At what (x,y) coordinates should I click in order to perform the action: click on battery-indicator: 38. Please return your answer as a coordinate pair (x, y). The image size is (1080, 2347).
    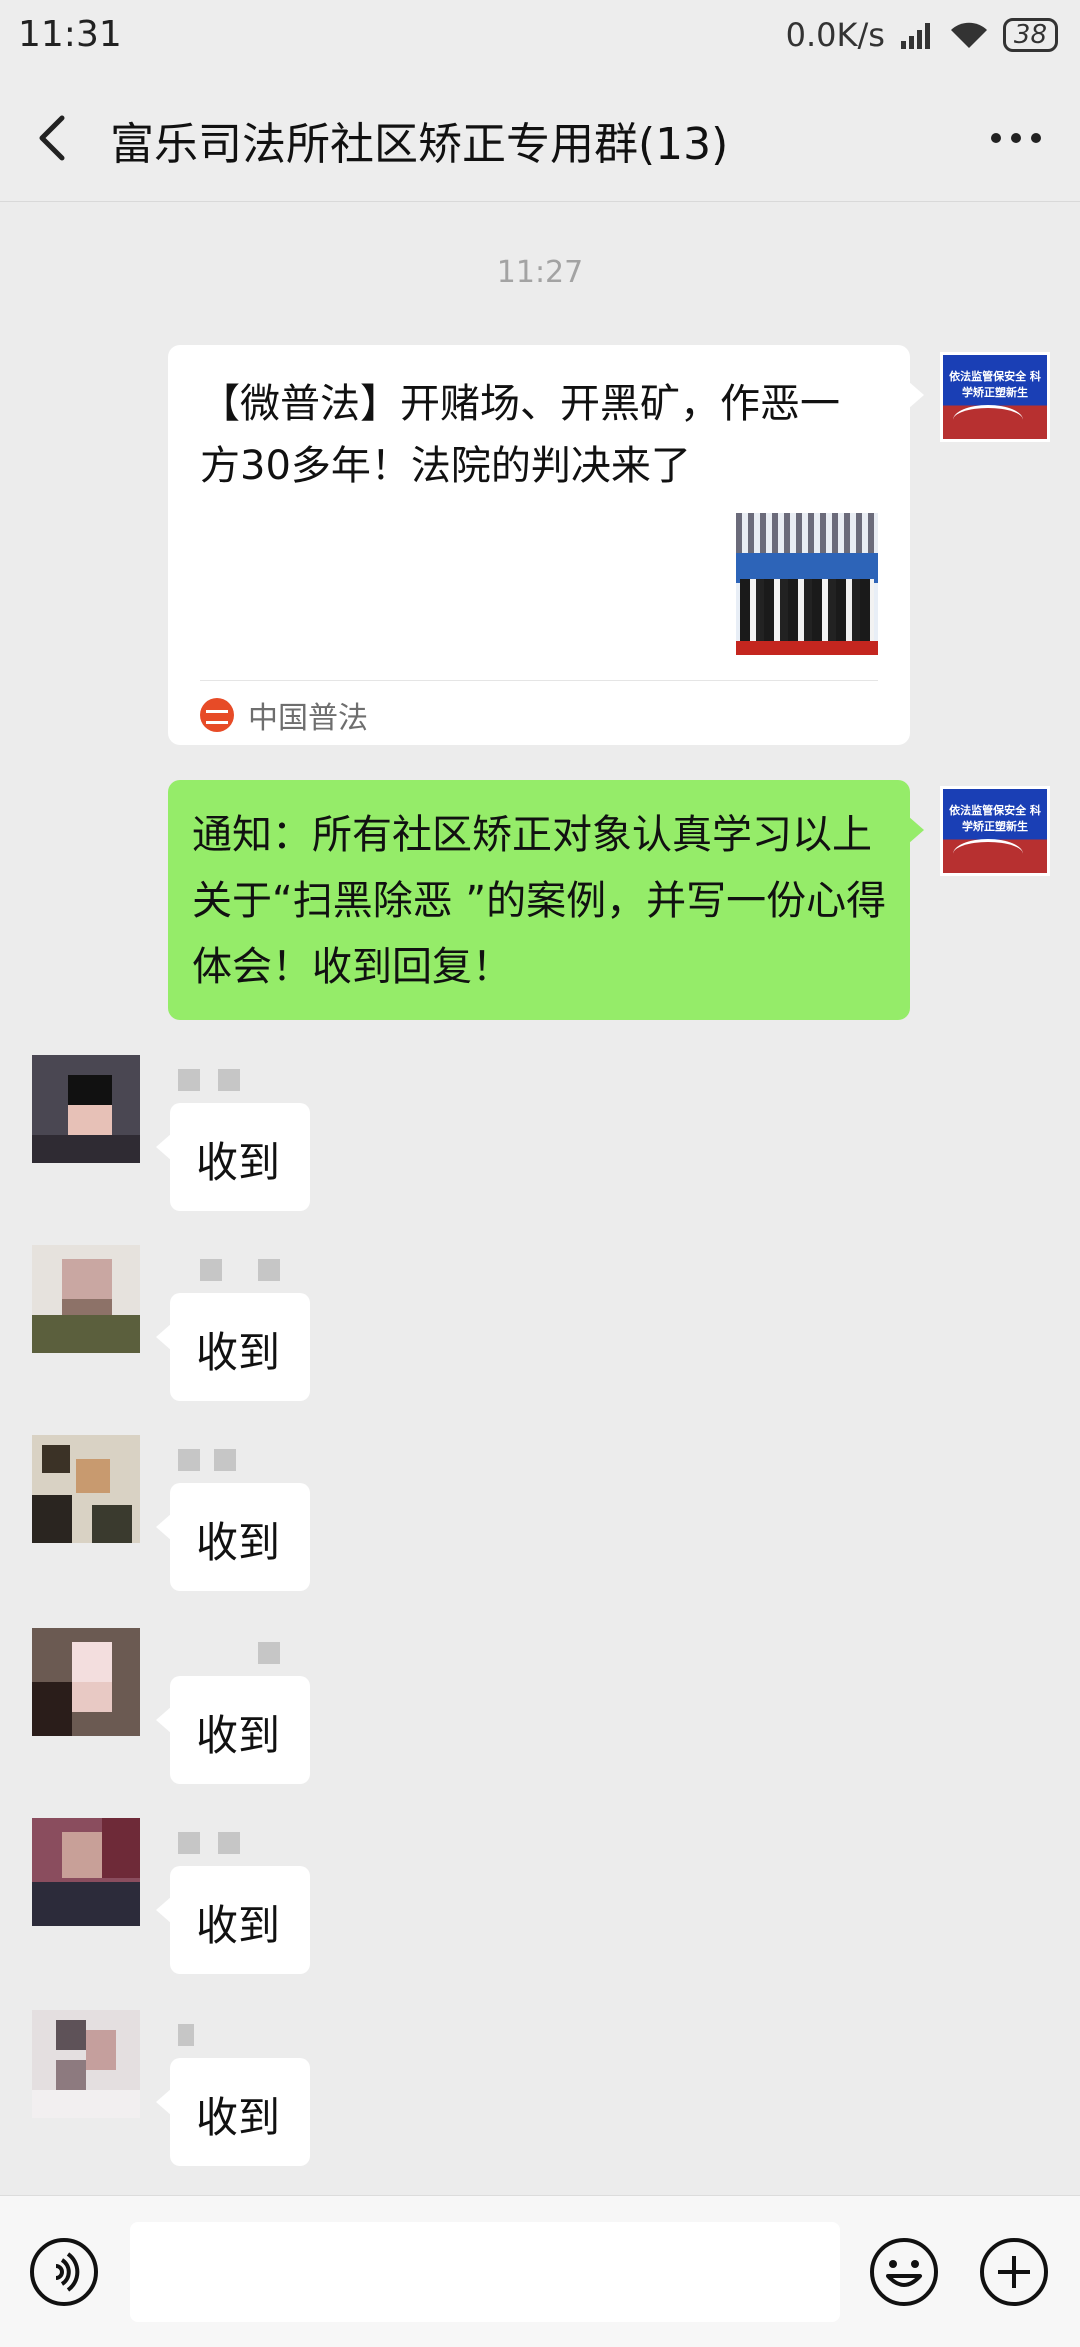
    Looking at the image, I should click on (1030, 35).